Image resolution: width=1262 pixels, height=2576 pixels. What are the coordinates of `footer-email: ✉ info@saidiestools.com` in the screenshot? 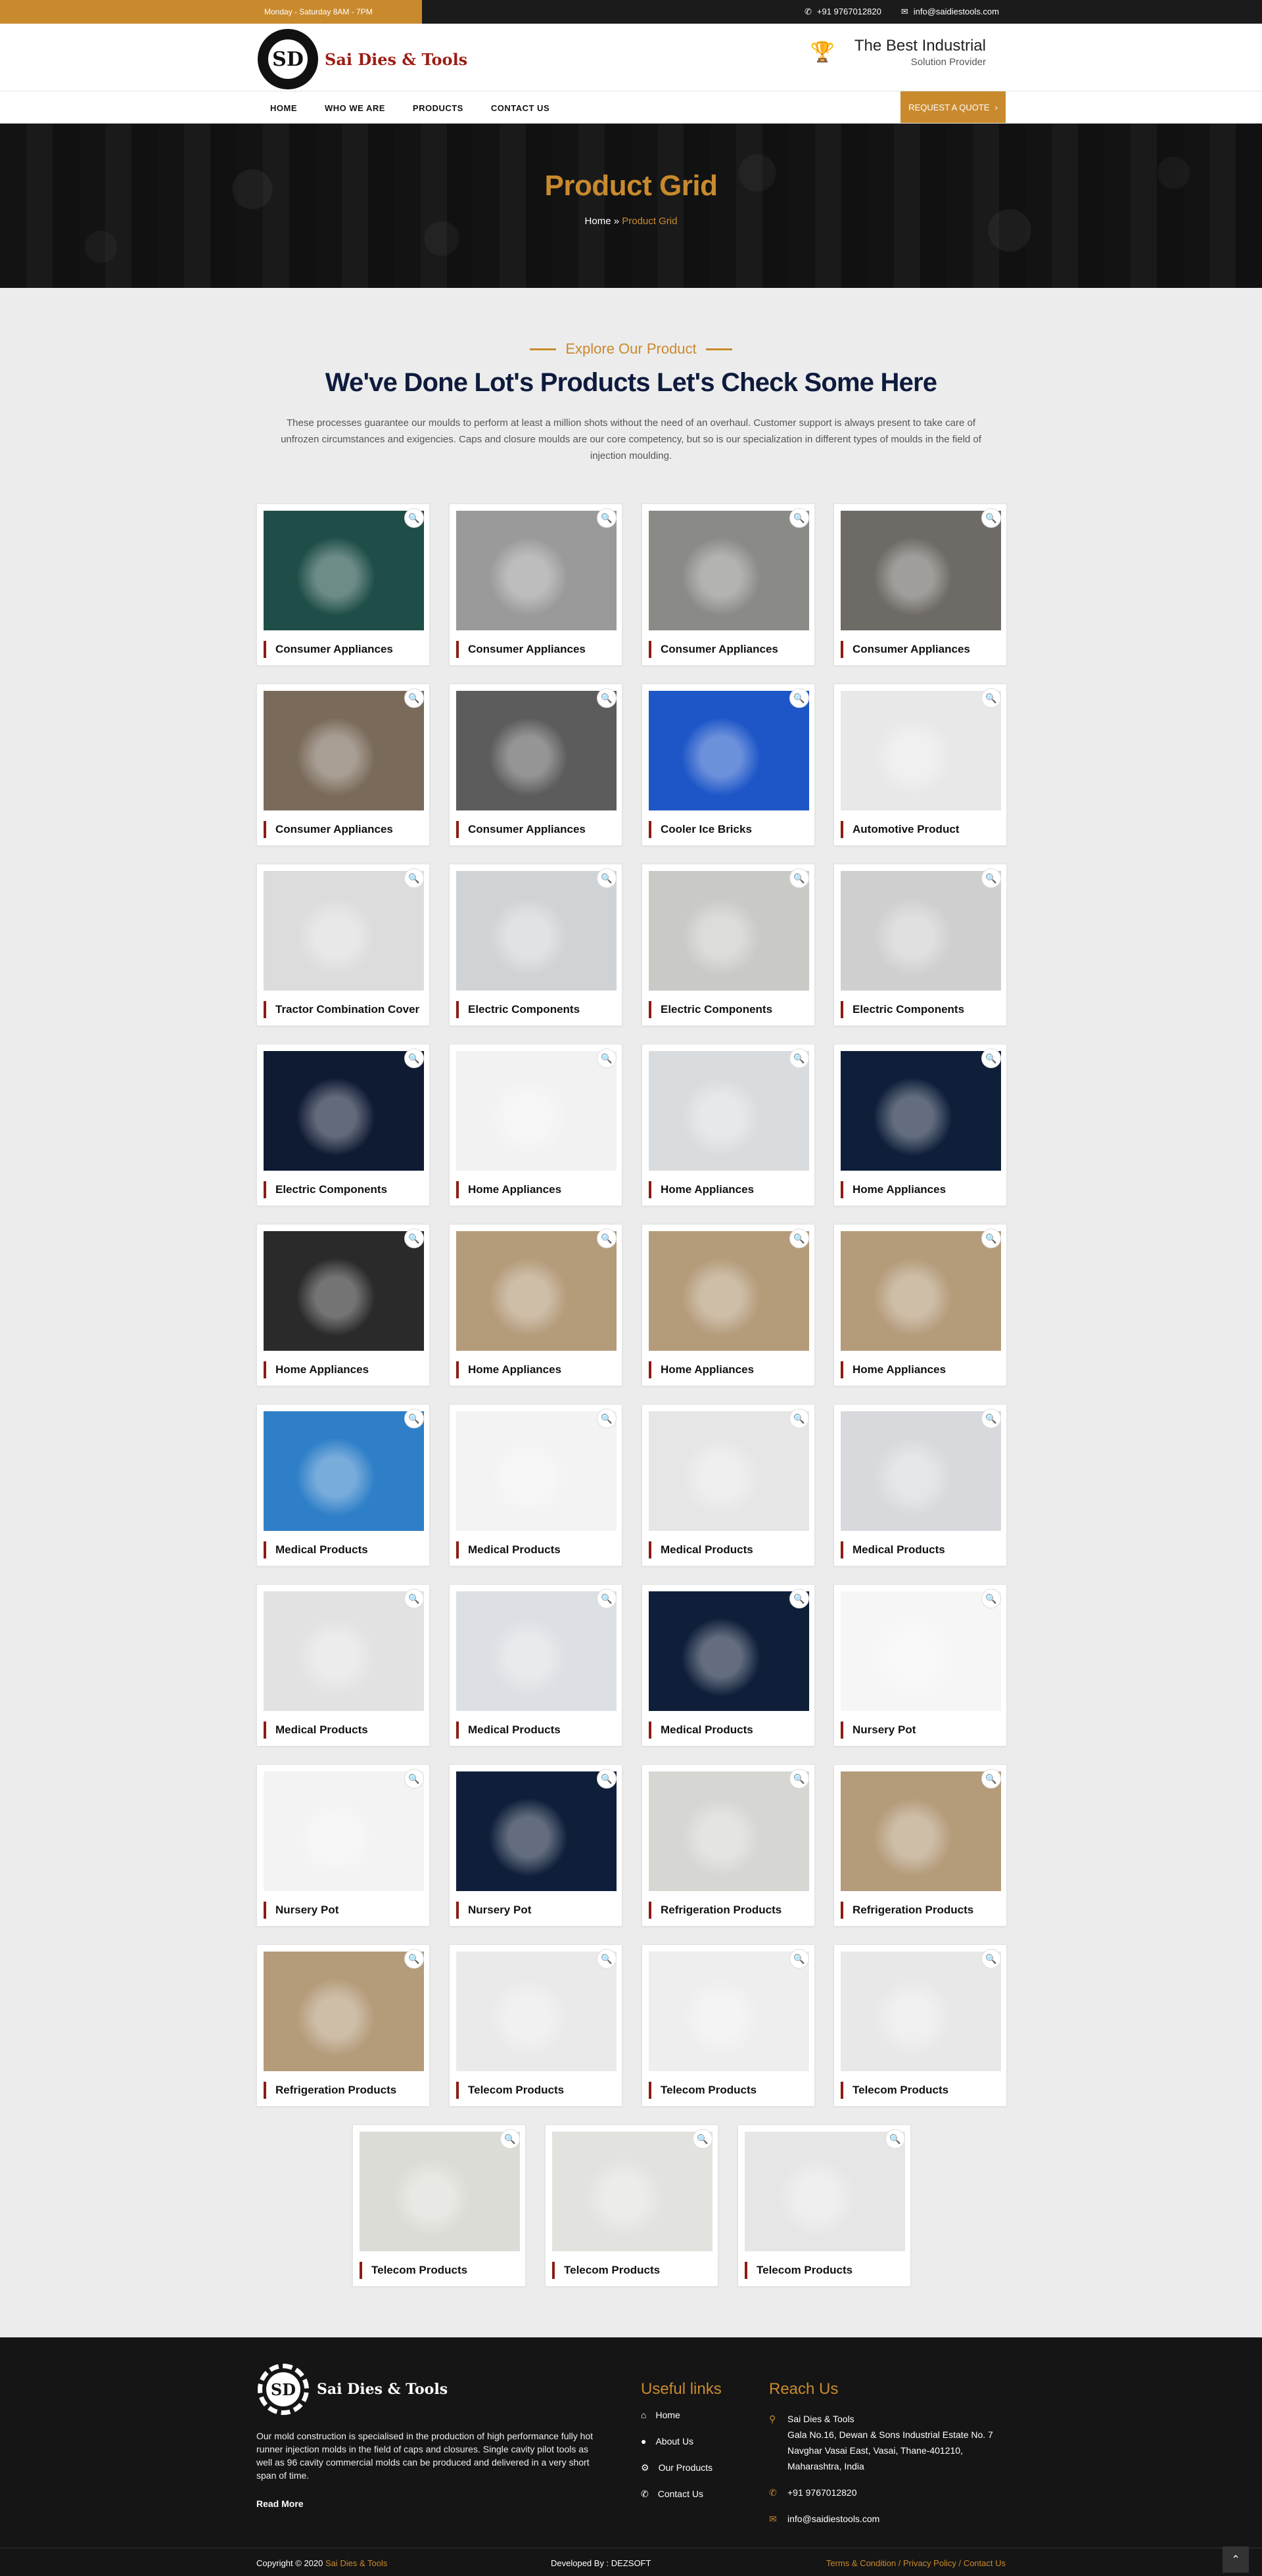 It's located at (890, 2519).